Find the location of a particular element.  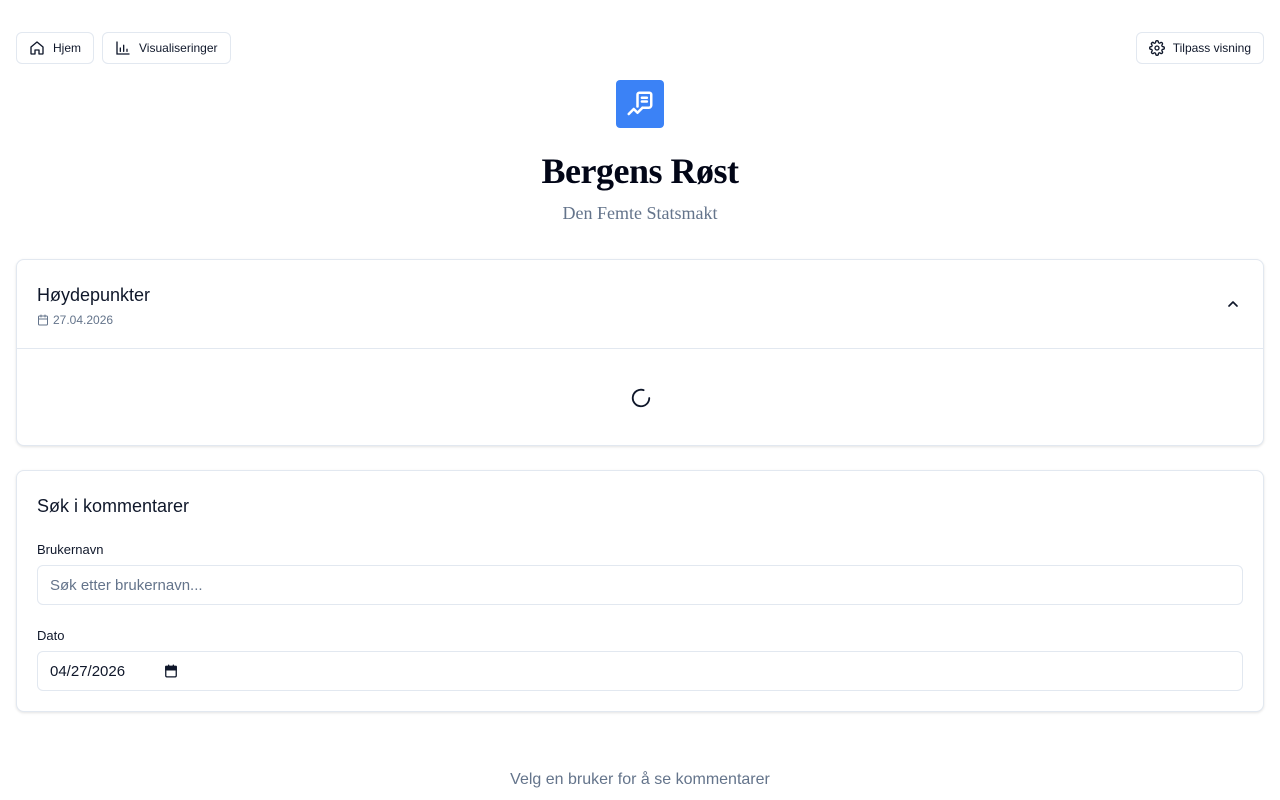

highlights-header: Høydepunkter 27.04.2026 is located at coordinates (640, 304).